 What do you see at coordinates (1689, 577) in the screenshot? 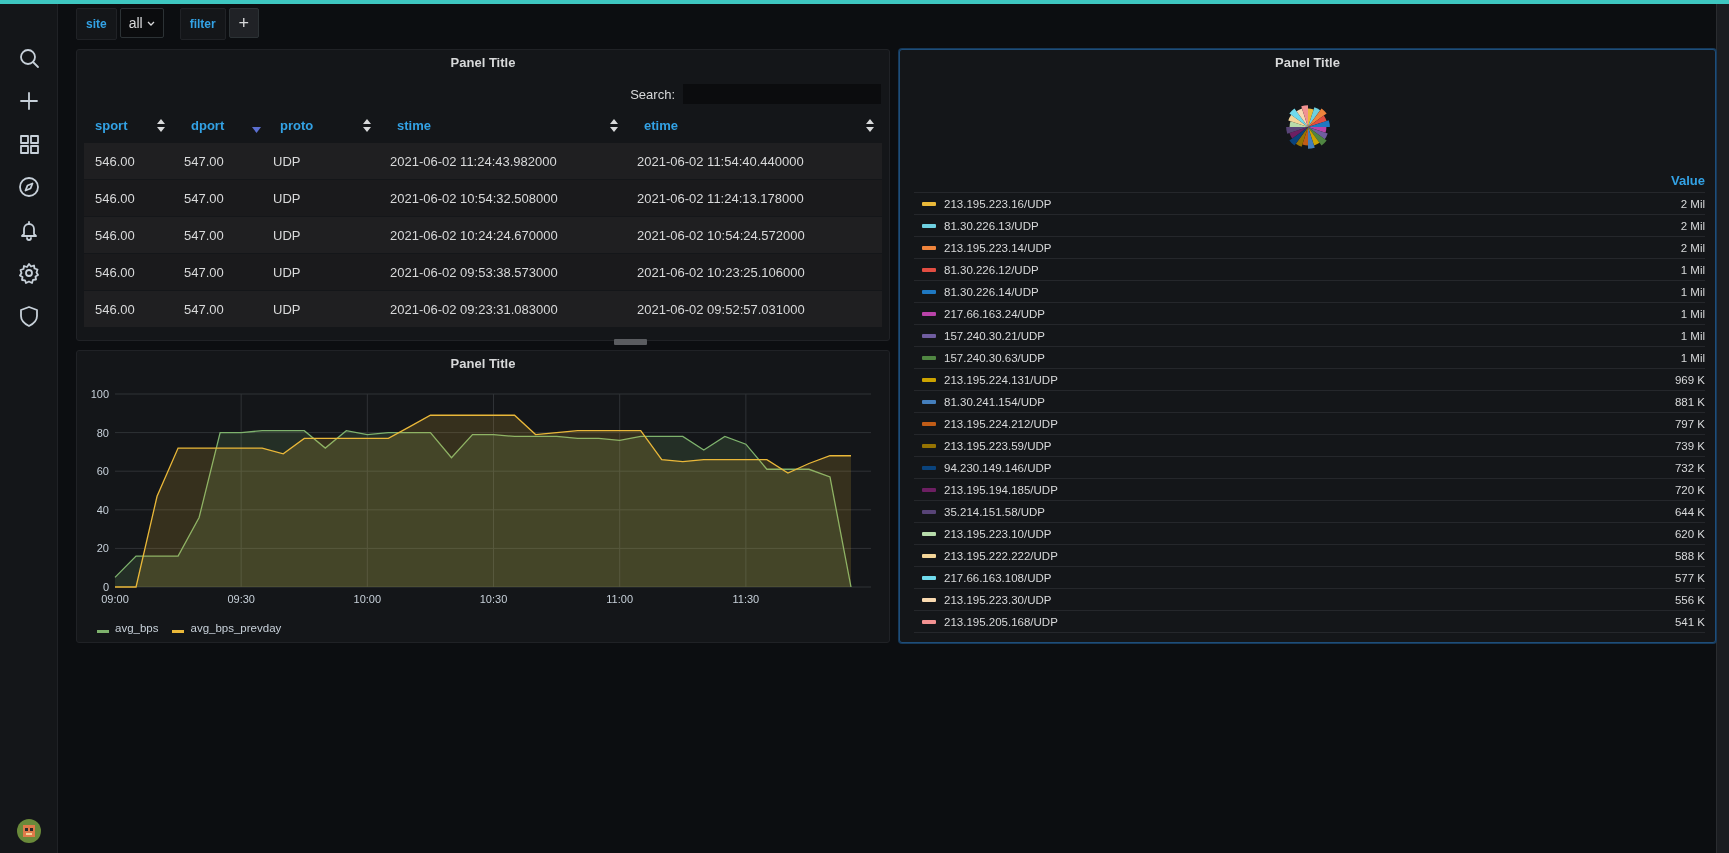
I see `legend-value: 577 K` at bounding box center [1689, 577].